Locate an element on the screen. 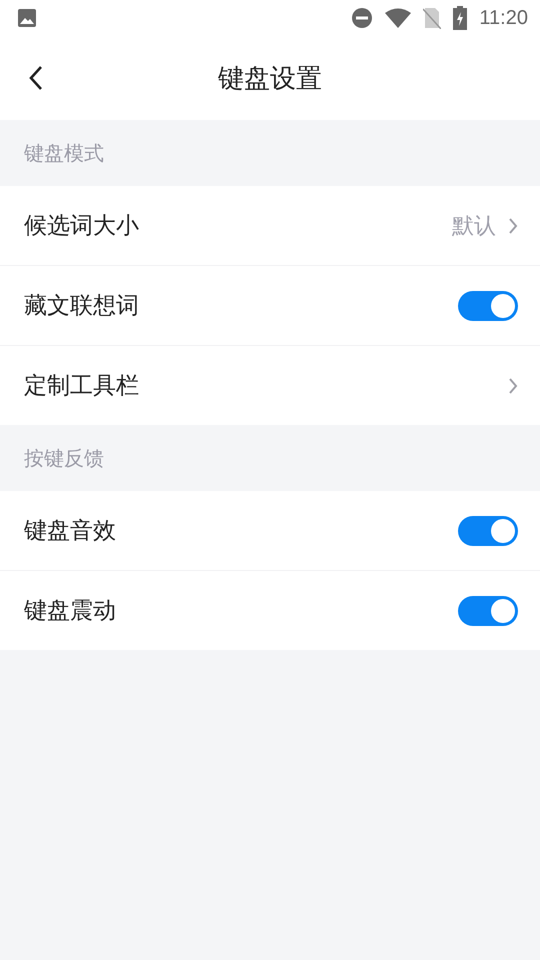 This screenshot has width=540, height=960. settings-row: 键盘音效 is located at coordinates (270, 531).